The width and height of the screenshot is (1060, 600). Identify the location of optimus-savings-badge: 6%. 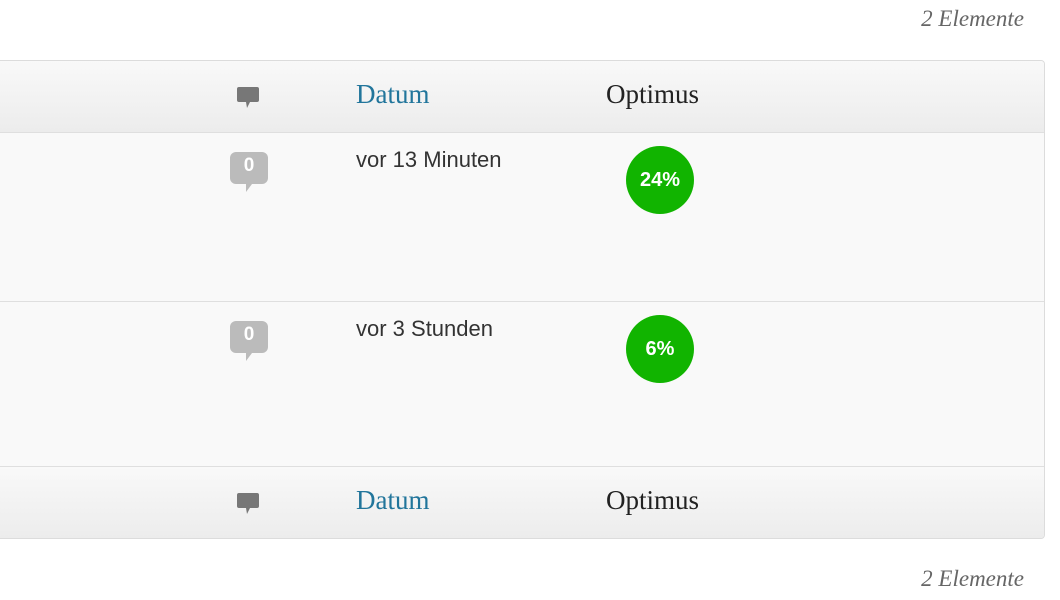
(660, 349).